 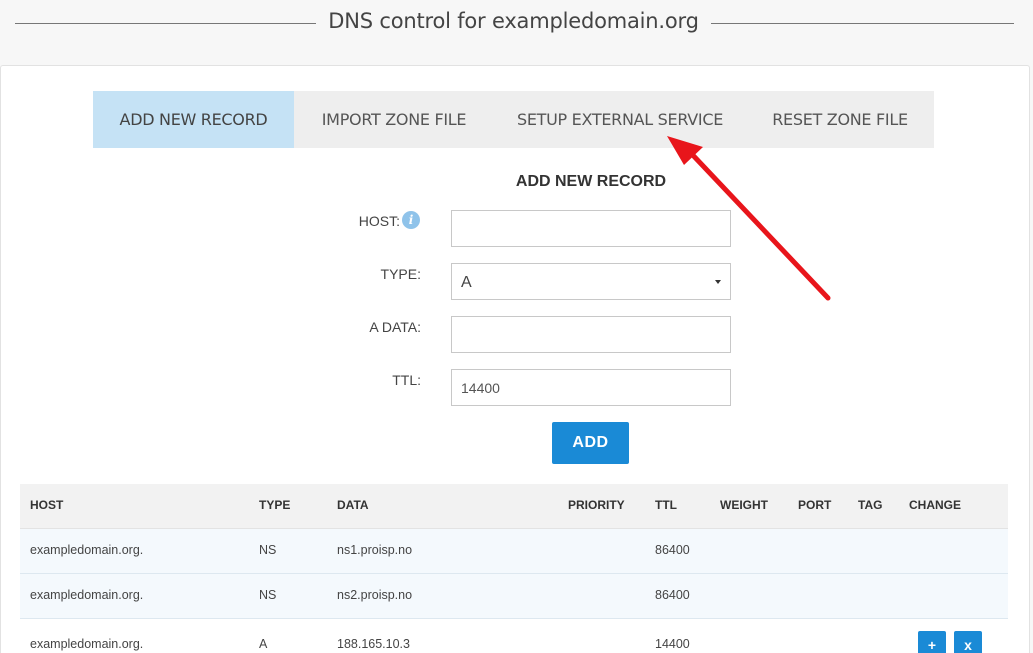 I want to click on column-header-type: TYPE, so click(x=275, y=505).